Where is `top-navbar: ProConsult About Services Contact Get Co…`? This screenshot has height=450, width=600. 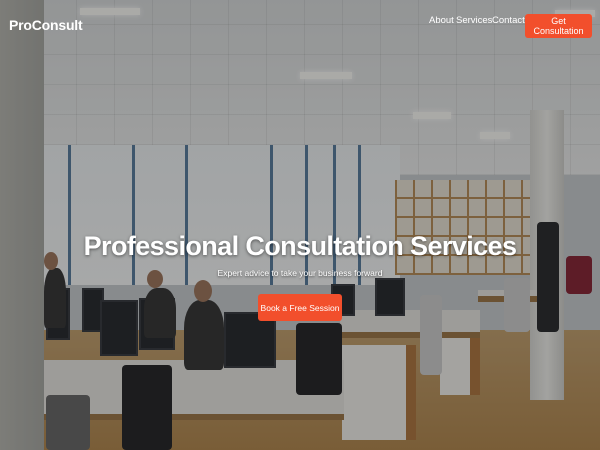
top-navbar: ProConsult About Services Contact Get Co… is located at coordinates (300, 24).